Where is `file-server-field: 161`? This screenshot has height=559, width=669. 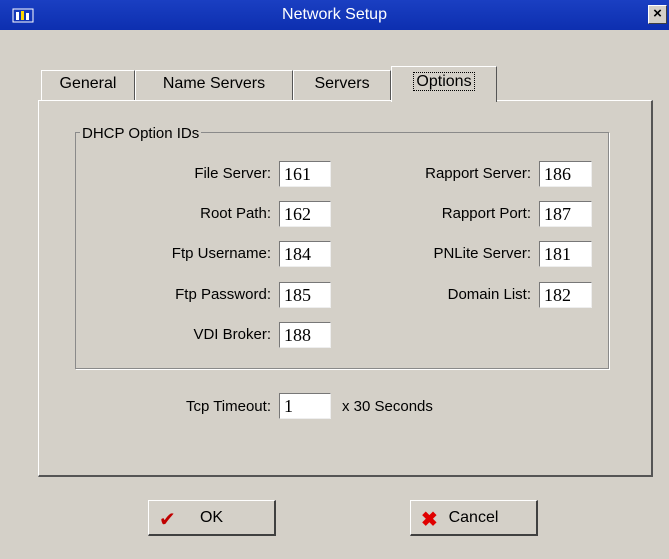 file-server-field: 161 is located at coordinates (305, 174).